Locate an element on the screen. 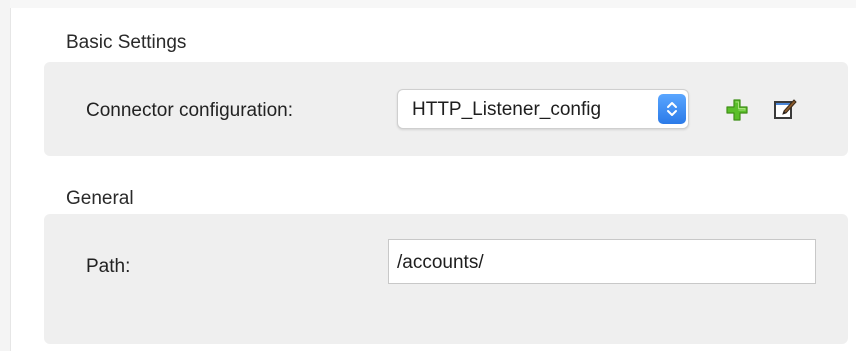 Image resolution: width=856 pixels, height=351 pixels. connector-configuration-value: HTTP_Listener_config is located at coordinates (507, 109).